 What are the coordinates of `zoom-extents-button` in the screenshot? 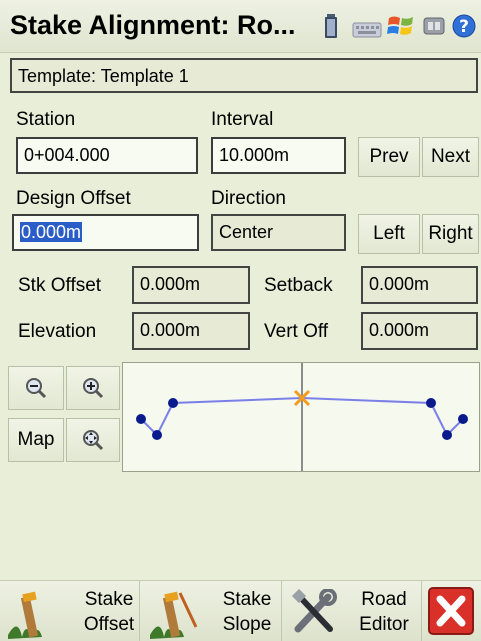 It's located at (93, 440).